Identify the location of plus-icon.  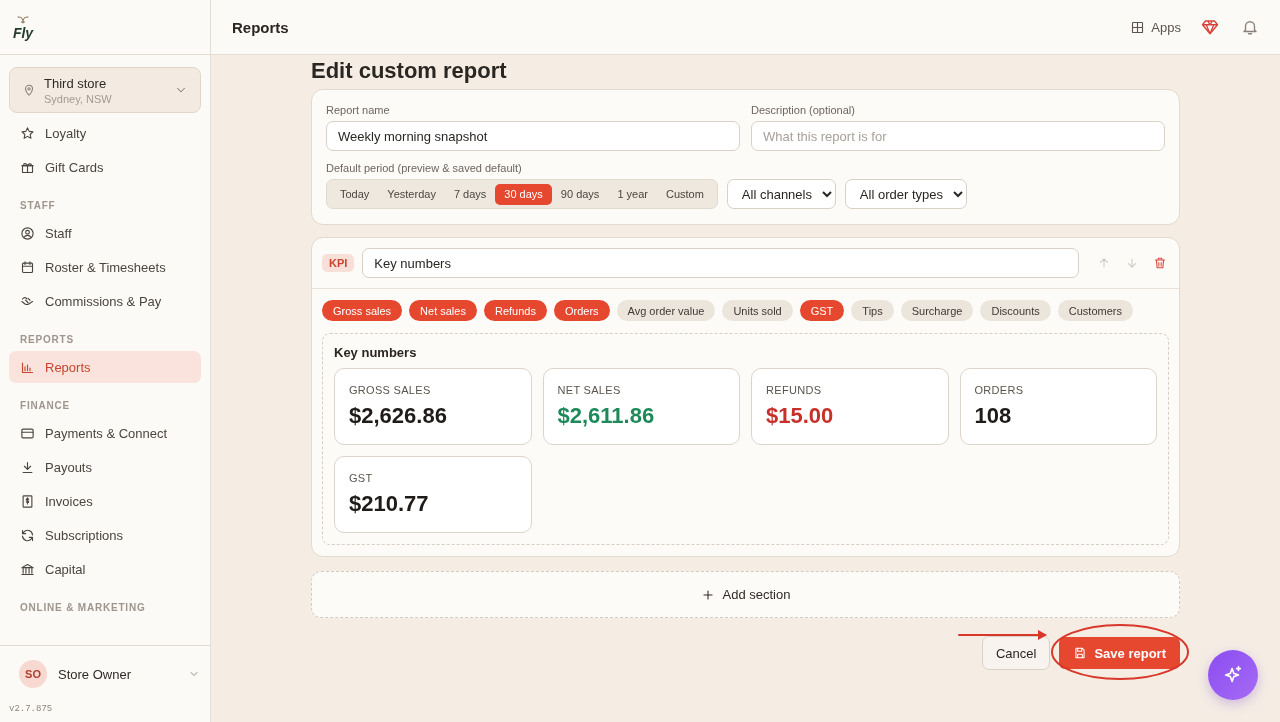
(707, 594).